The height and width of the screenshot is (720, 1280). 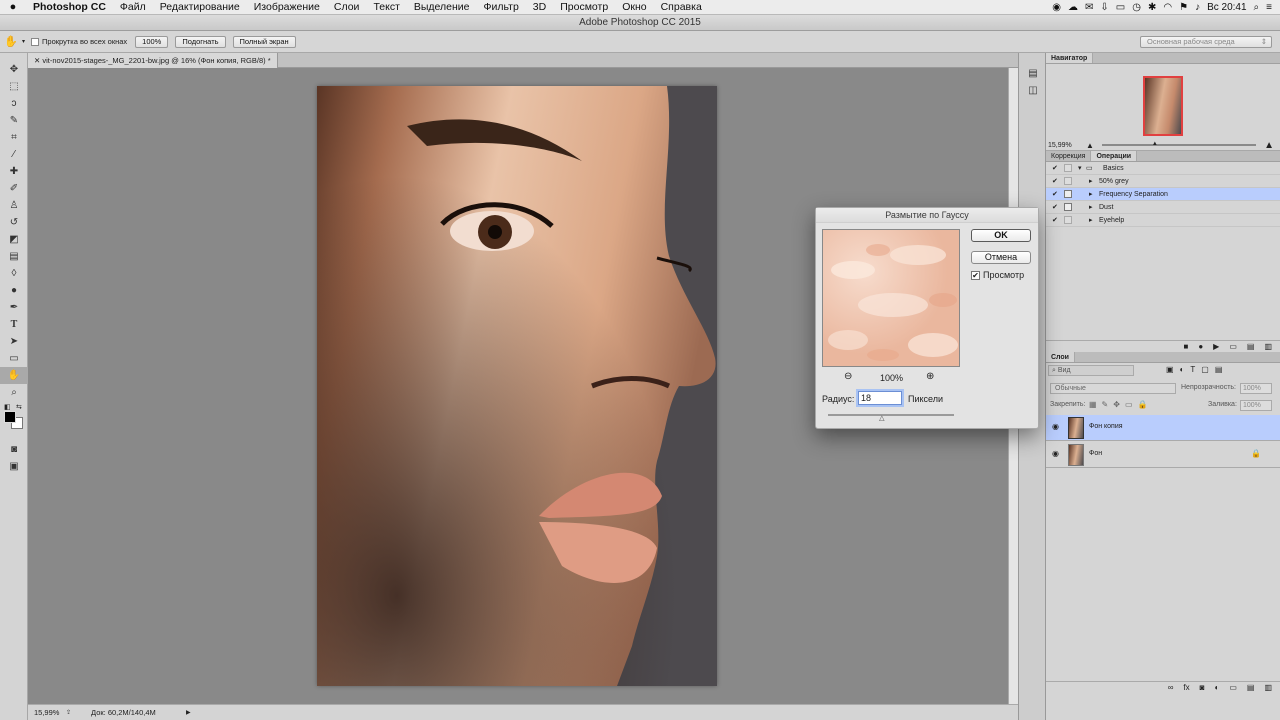 What do you see at coordinates (1114, 156) in the screenshot?
I see `tab-actions: Операции` at bounding box center [1114, 156].